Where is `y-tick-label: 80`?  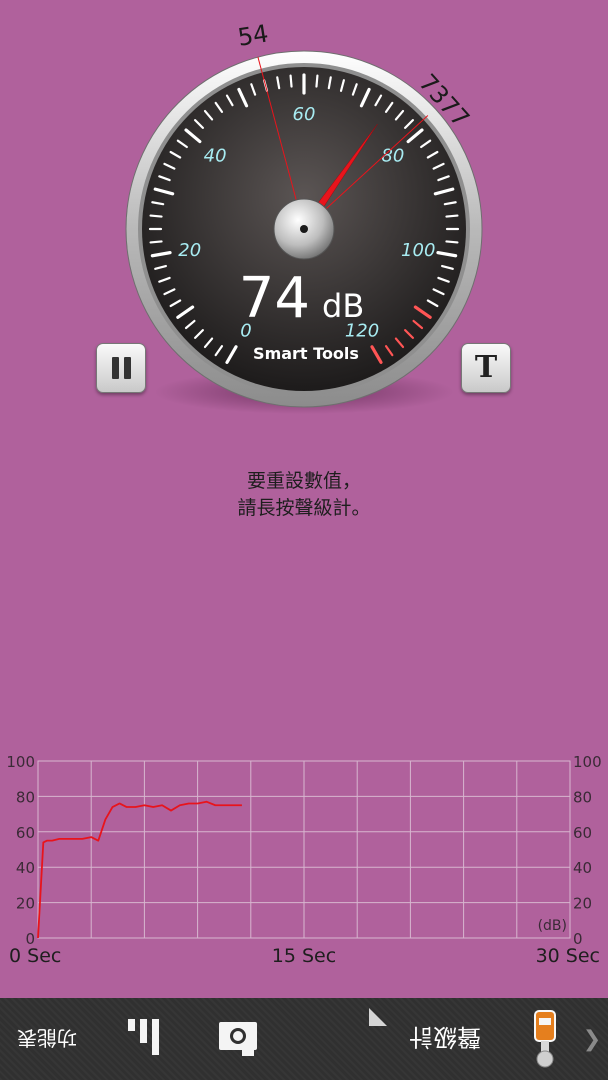 y-tick-label: 80 is located at coordinates (25, 797).